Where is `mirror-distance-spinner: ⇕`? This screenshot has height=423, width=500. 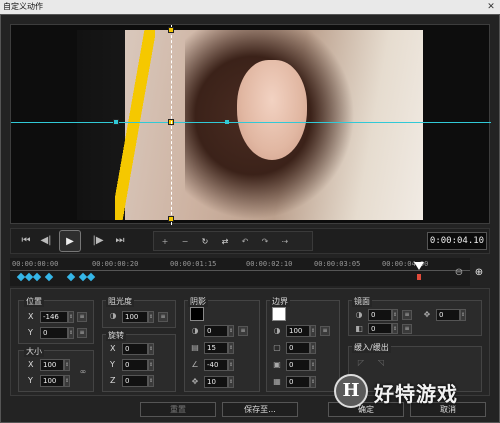 mirror-distance-spinner: ⇕ is located at coordinates (395, 328).